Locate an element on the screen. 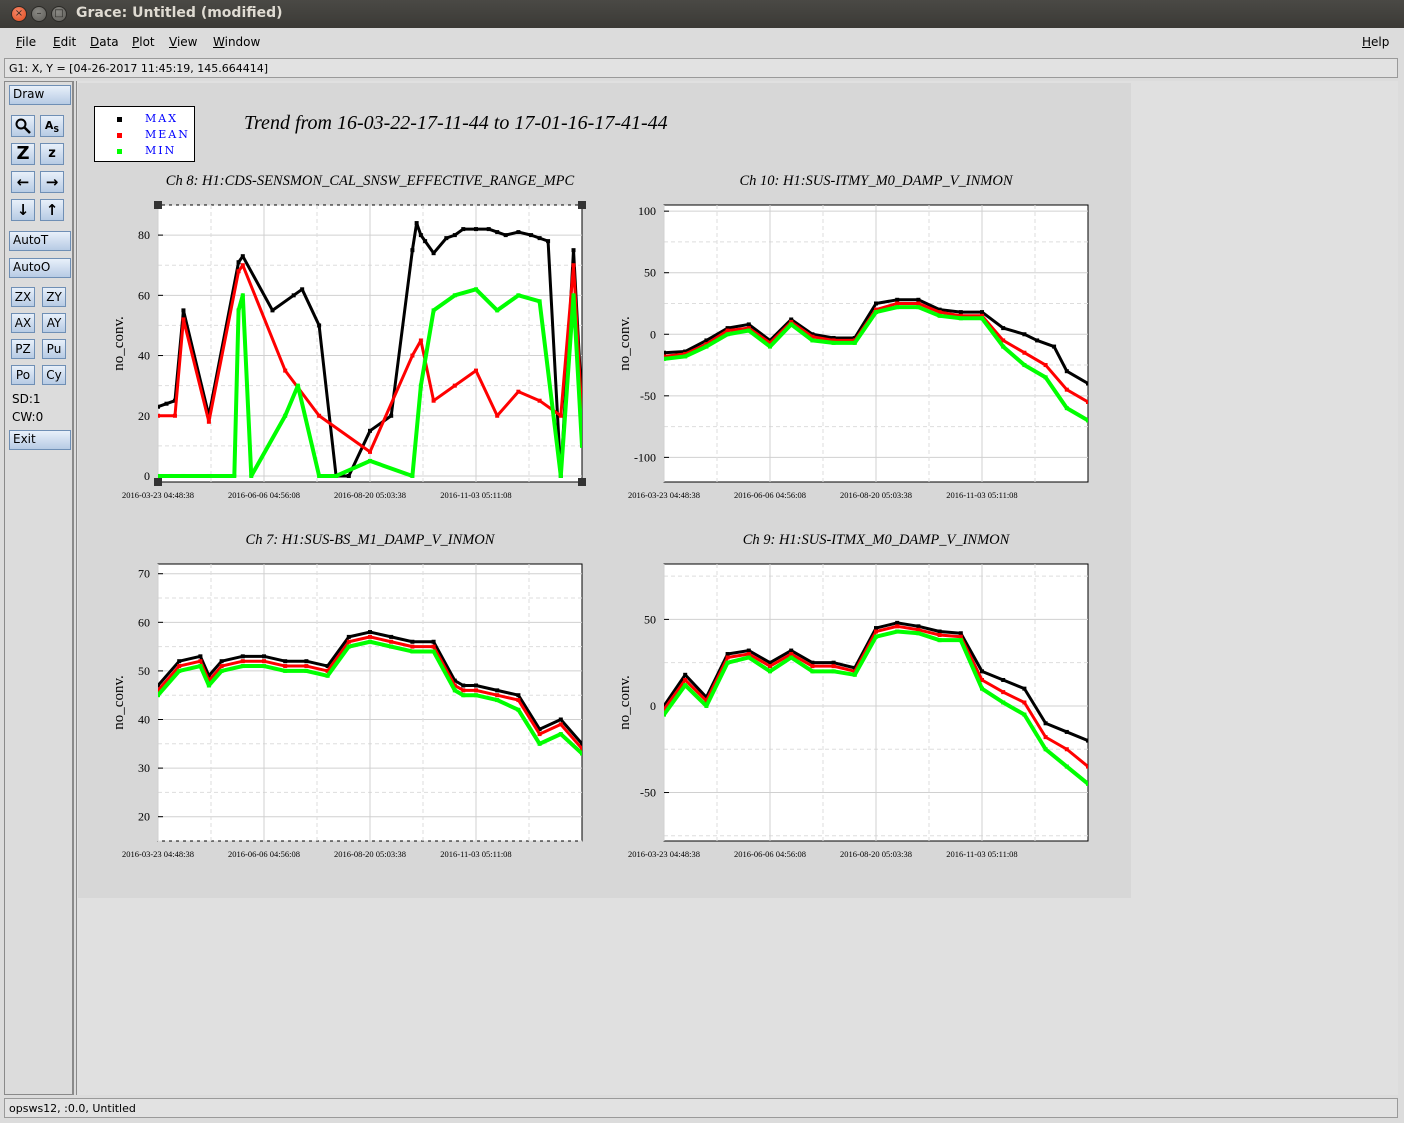 The height and width of the screenshot is (1123, 1404). pu-button: Pu is located at coordinates (54, 349).